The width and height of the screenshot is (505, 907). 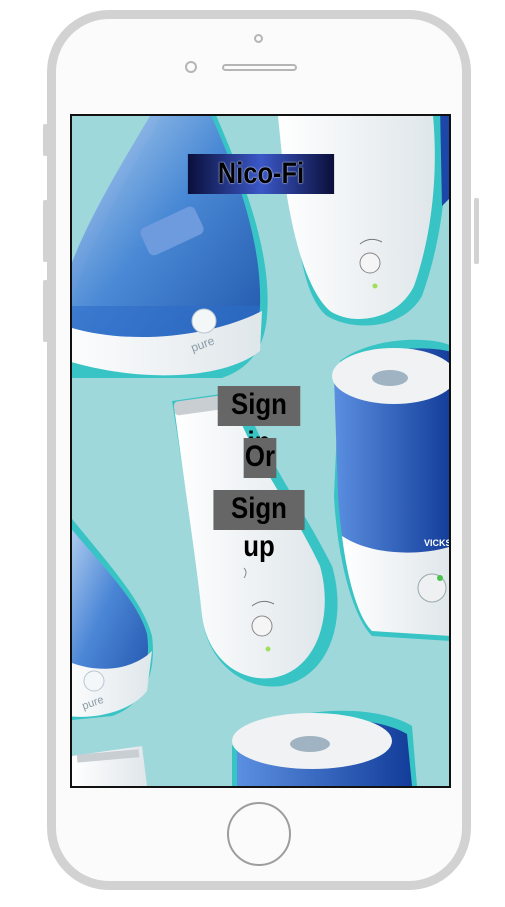 I want to click on volume-up-button, so click(x=45, y=231).